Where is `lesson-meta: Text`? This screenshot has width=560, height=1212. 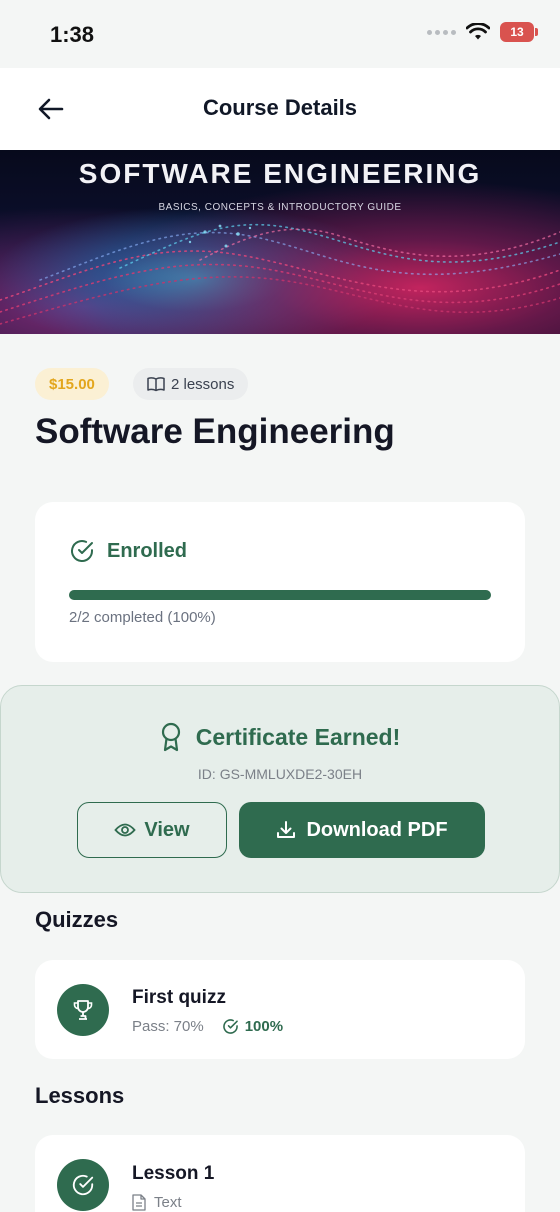
lesson-meta: Text is located at coordinates (157, 1202).